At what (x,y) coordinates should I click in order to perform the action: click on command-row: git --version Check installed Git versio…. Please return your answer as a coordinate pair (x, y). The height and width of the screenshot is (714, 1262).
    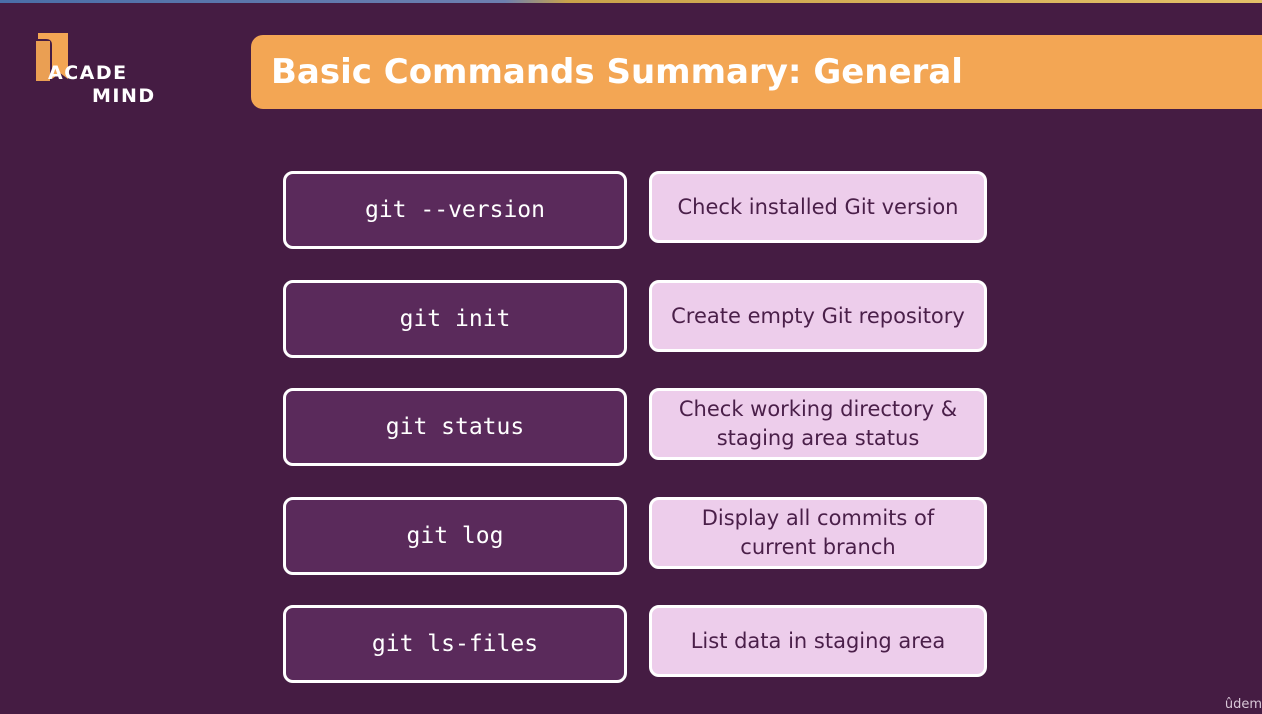
    Looking at the image, I should click on (638, 210).